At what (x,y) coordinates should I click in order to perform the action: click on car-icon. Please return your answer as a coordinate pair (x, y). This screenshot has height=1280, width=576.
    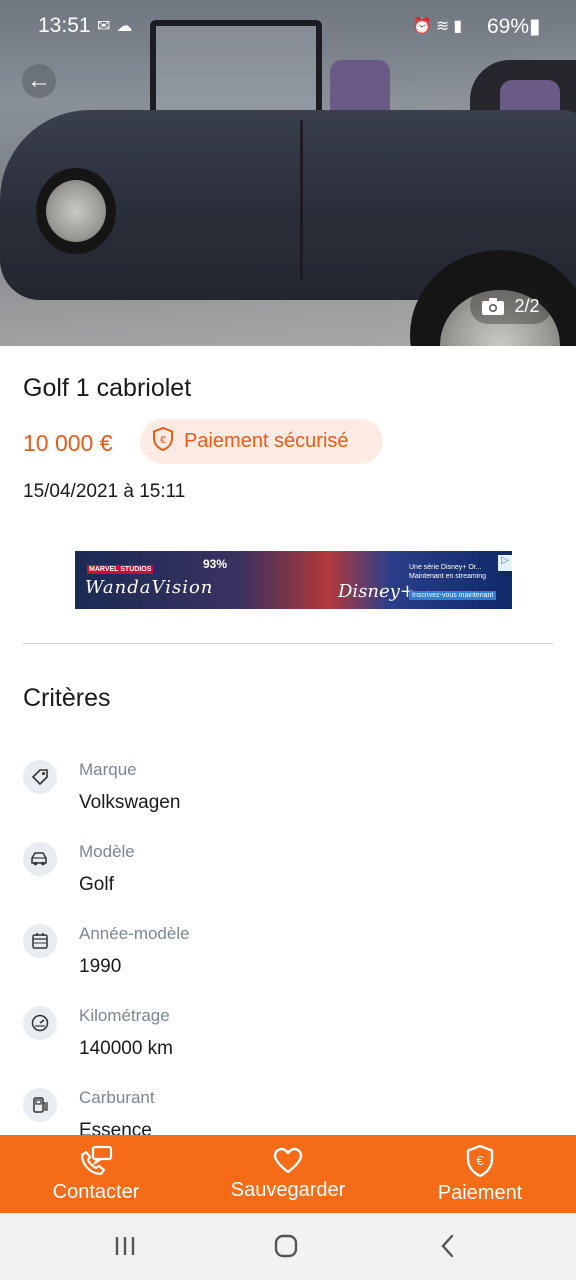
    Looking at the image, I should click on (40, 859).